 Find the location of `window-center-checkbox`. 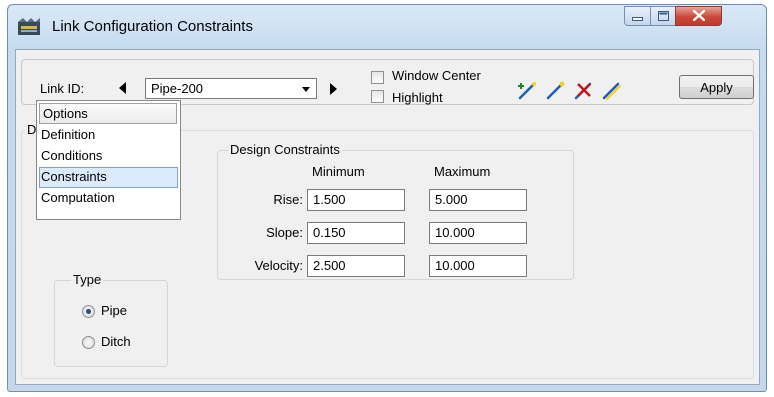

window-center-checkbox is located at coordinates (377, 77).